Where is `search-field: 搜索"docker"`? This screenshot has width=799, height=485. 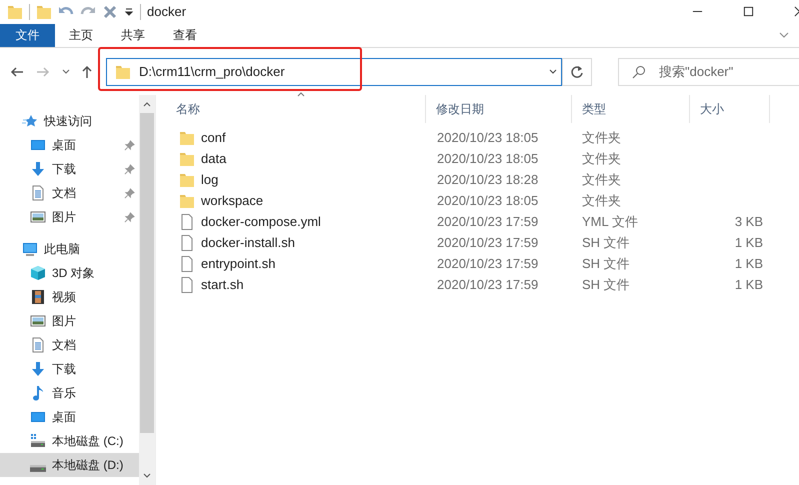
search-field: 搜索"docker" is located at coordinates (708, 72).